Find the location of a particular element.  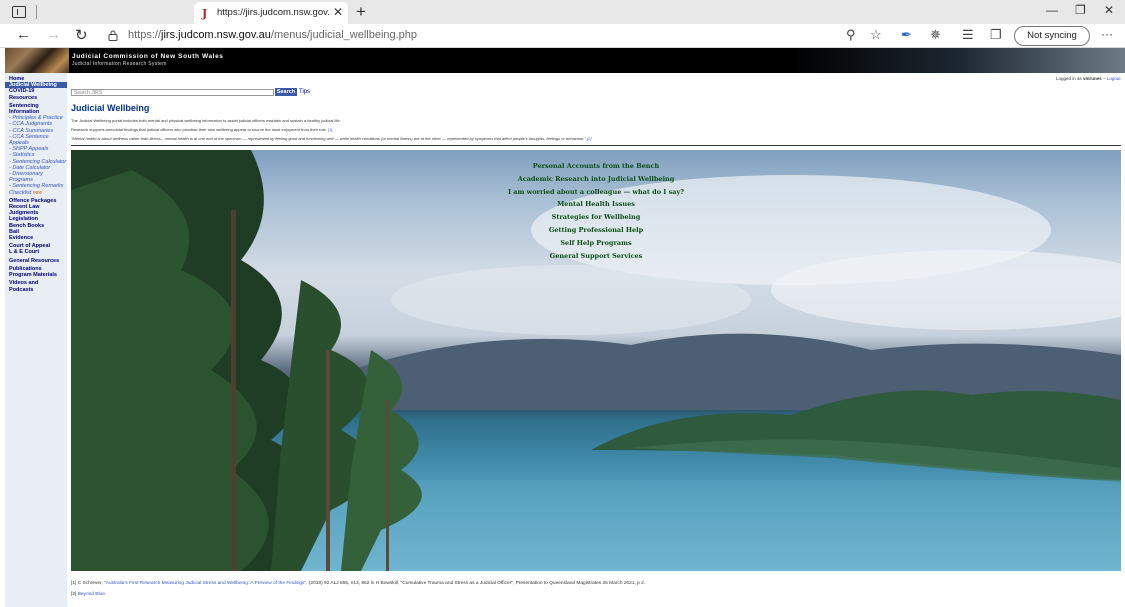

minimize-button: — is located at coordinates (1052, 10).